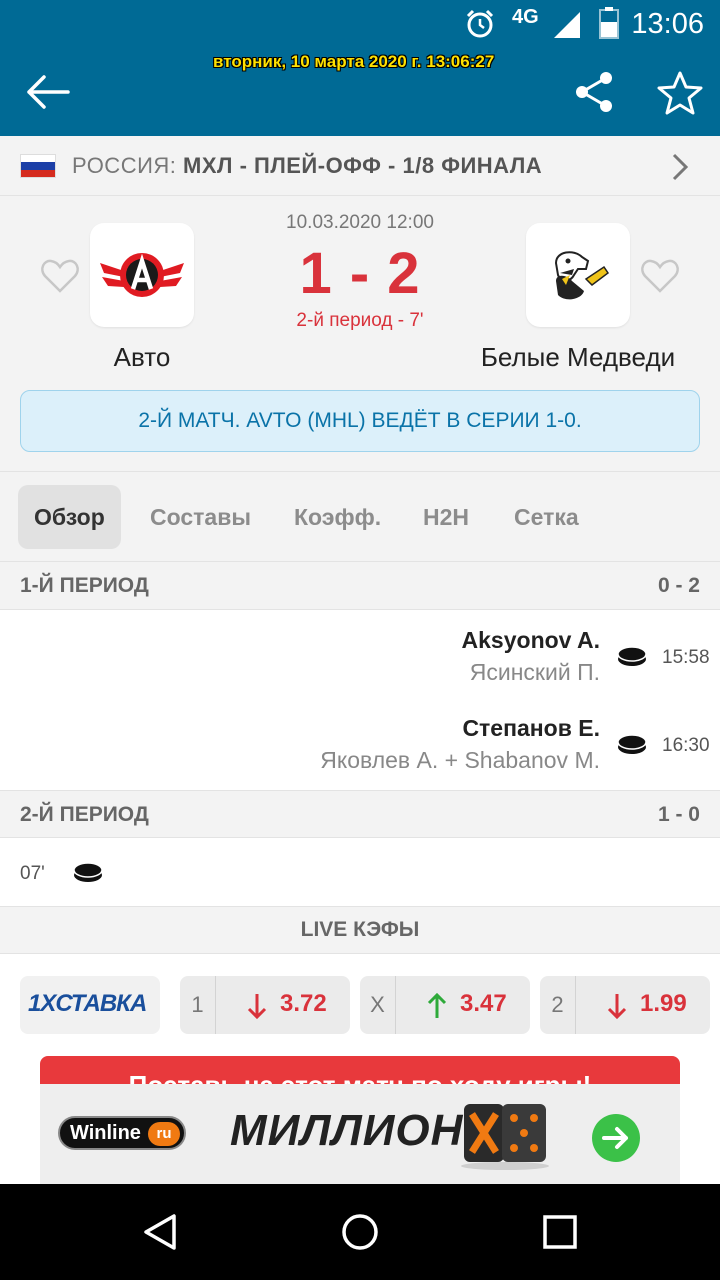  Describe the element at coordinates (558, 1005) in the screenshot. I see `odds-label: 2` at that location.